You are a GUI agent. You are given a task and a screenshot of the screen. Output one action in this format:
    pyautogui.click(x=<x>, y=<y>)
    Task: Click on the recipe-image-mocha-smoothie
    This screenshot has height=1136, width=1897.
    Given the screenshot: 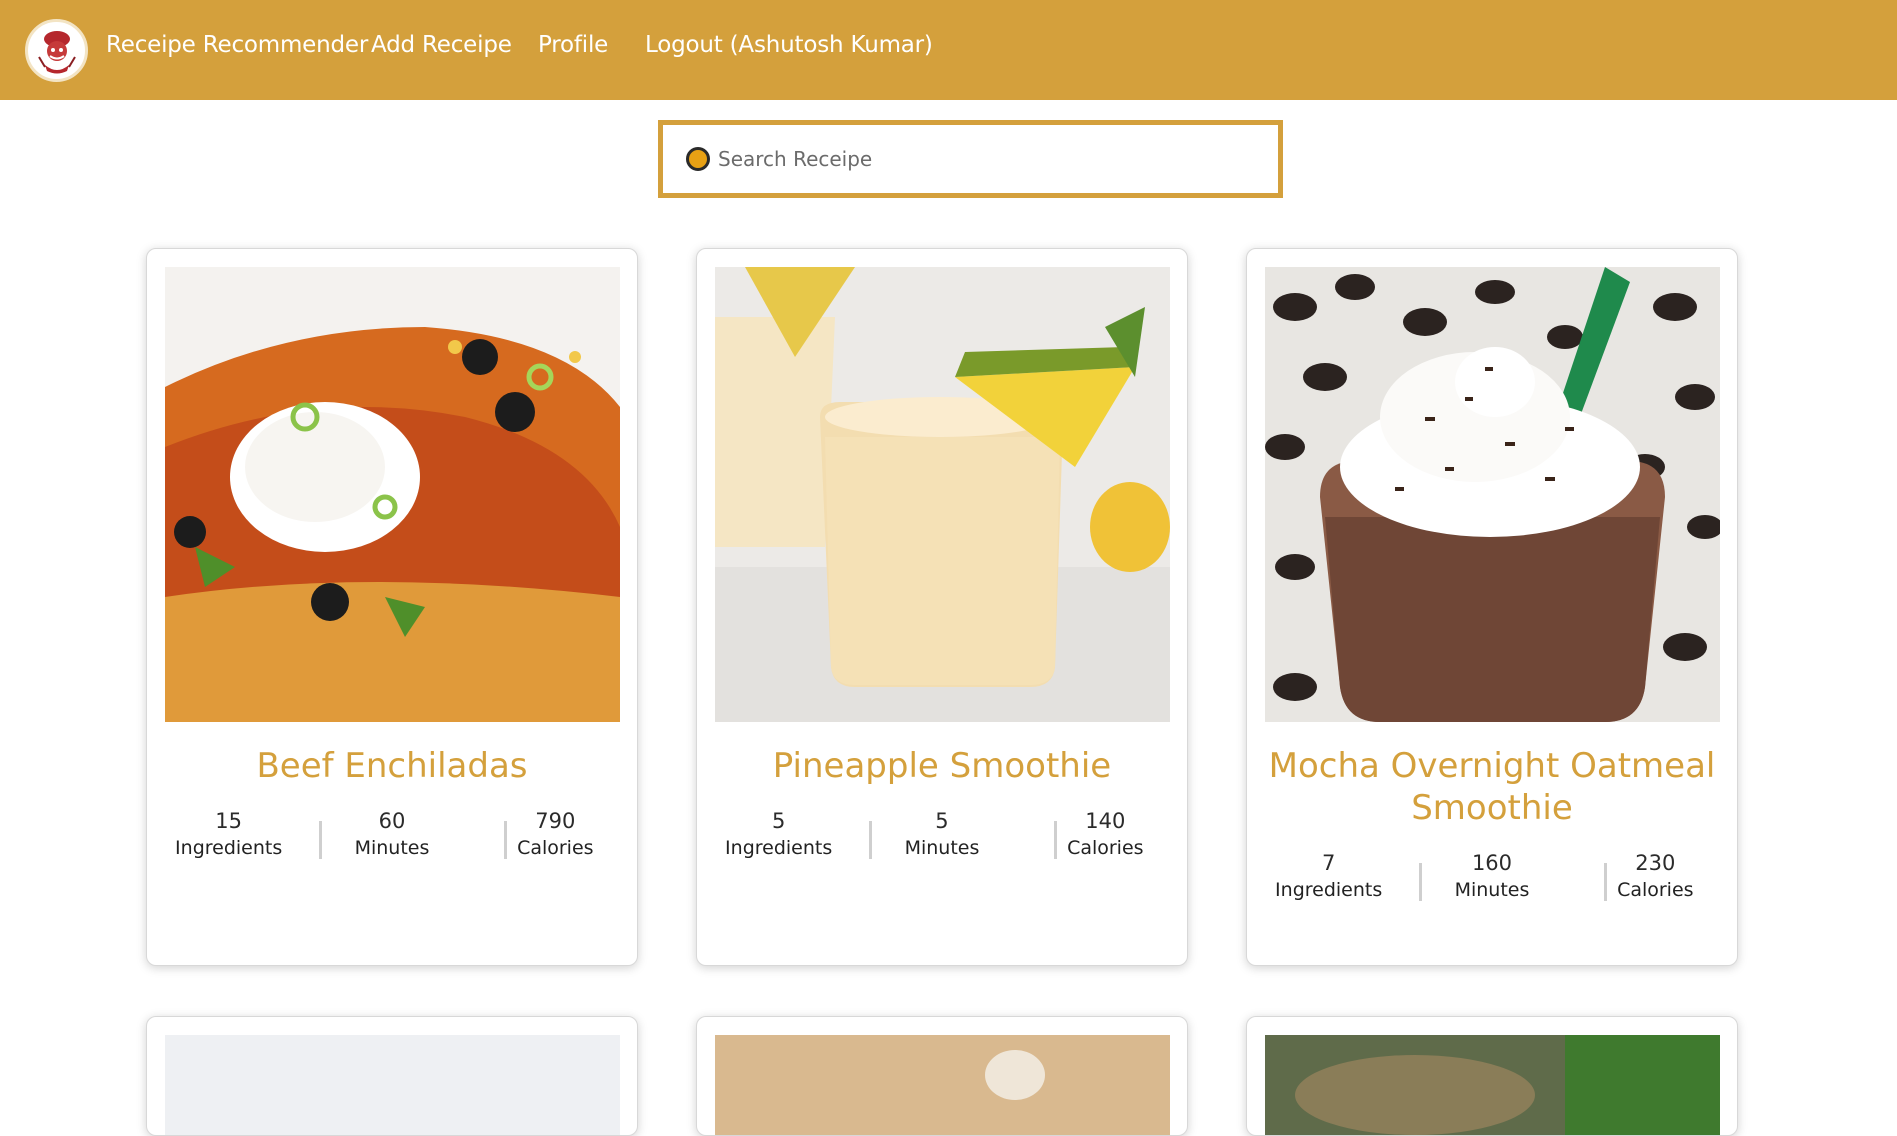 What is the action you would take?
    pyautogui.click(x=1492, y=494)
    